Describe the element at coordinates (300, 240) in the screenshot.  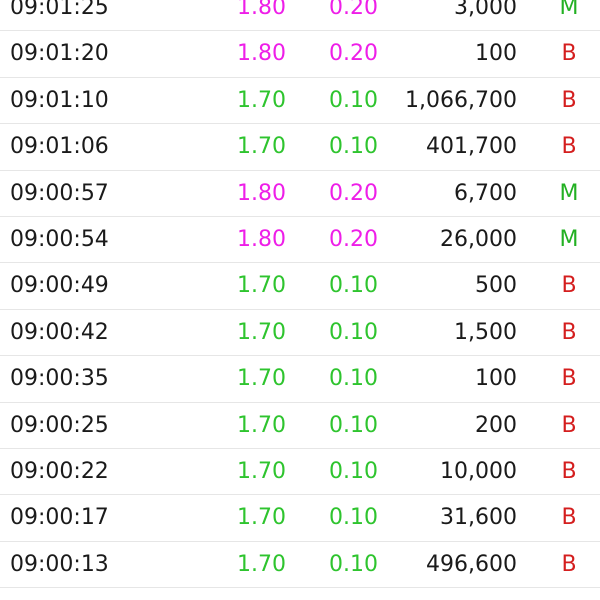
I see `trade-row: 09:00:54 1.80 0.20 26,000 M` at that location.